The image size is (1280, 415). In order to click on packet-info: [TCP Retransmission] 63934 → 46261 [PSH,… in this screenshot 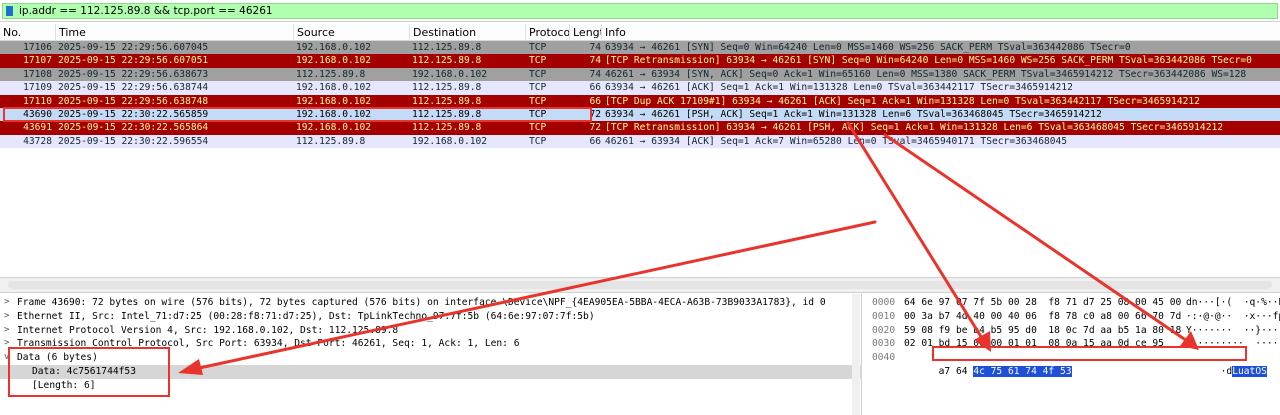, I will do `click(914, 128)`.